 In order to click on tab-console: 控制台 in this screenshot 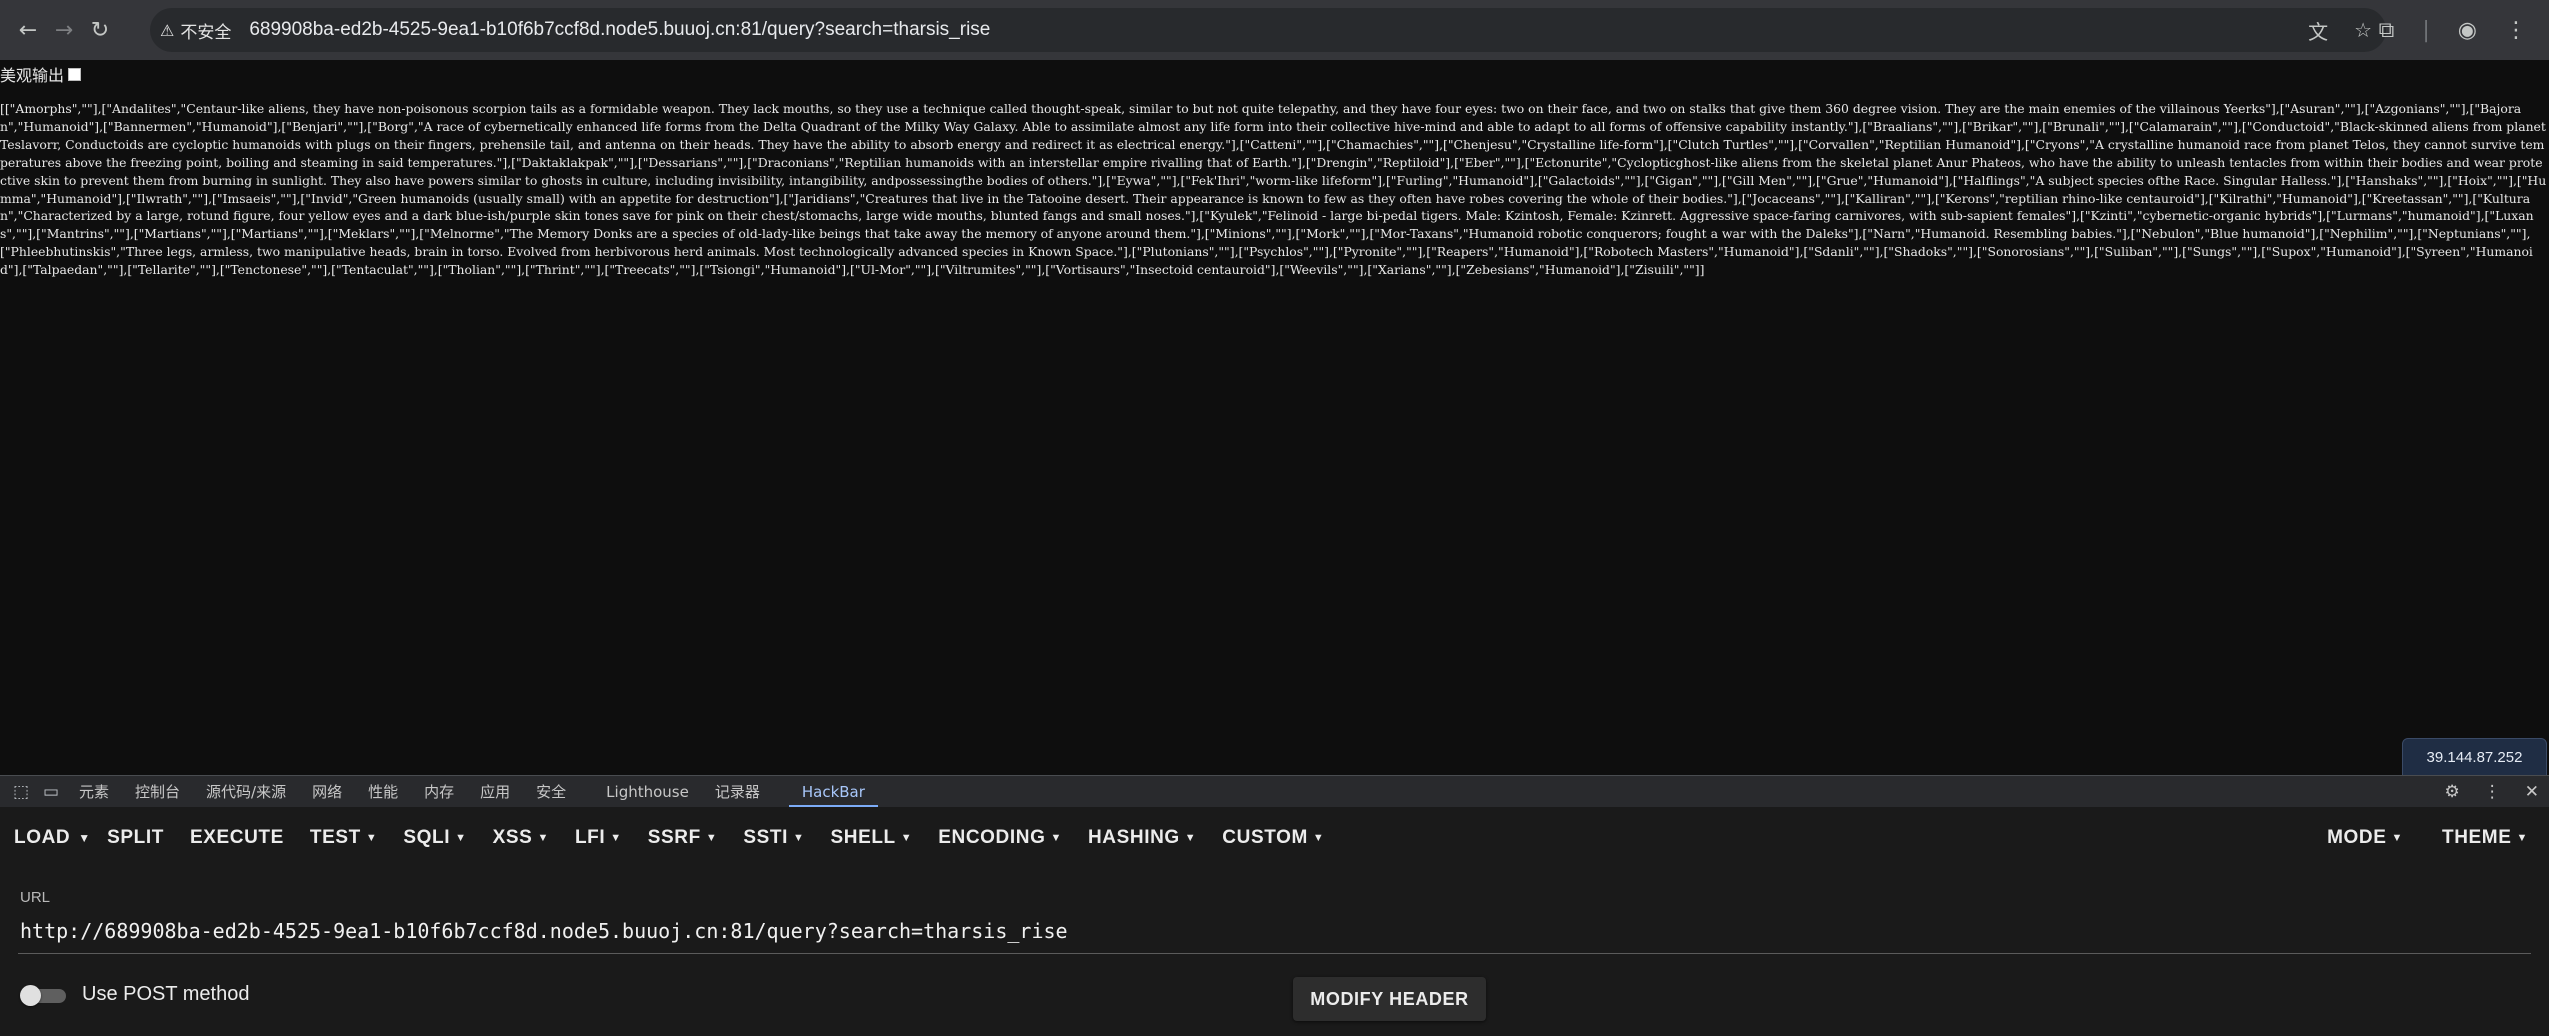, I will do `click(157, 792)`.